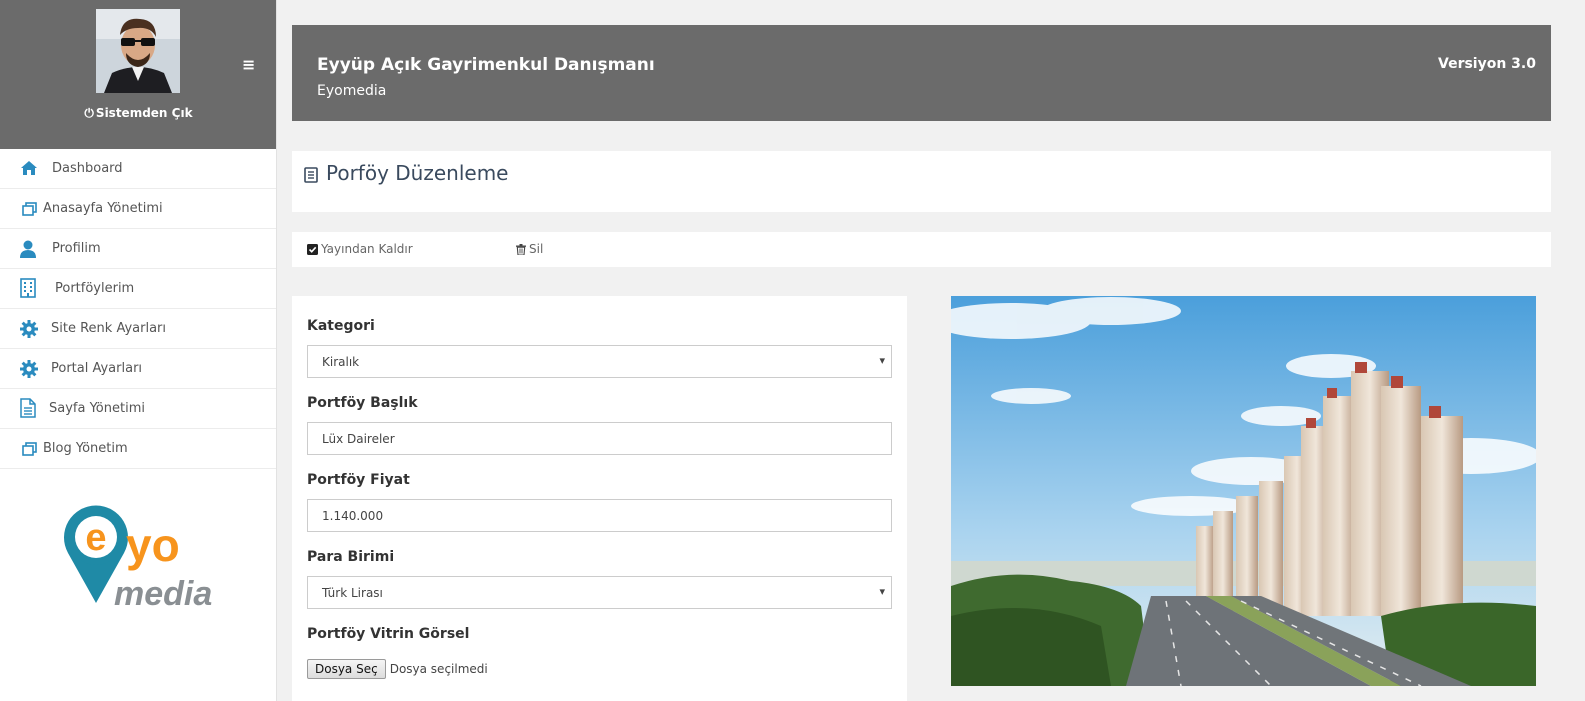 This screenshot has width=1585, height=701. What do you see at coordinates (921, 181) in the screenshot?
I see `page-title-panel: Porföy Düzenleme` at bounding box center [921, 181].